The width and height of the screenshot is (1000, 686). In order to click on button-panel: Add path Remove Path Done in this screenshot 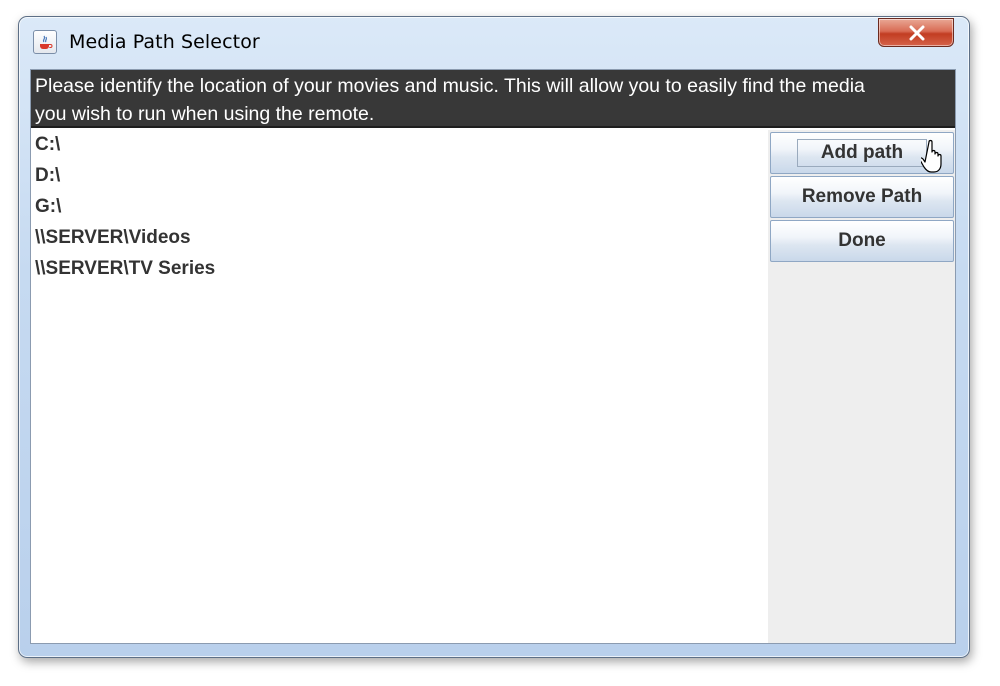, I will do `click(861, 386)`.